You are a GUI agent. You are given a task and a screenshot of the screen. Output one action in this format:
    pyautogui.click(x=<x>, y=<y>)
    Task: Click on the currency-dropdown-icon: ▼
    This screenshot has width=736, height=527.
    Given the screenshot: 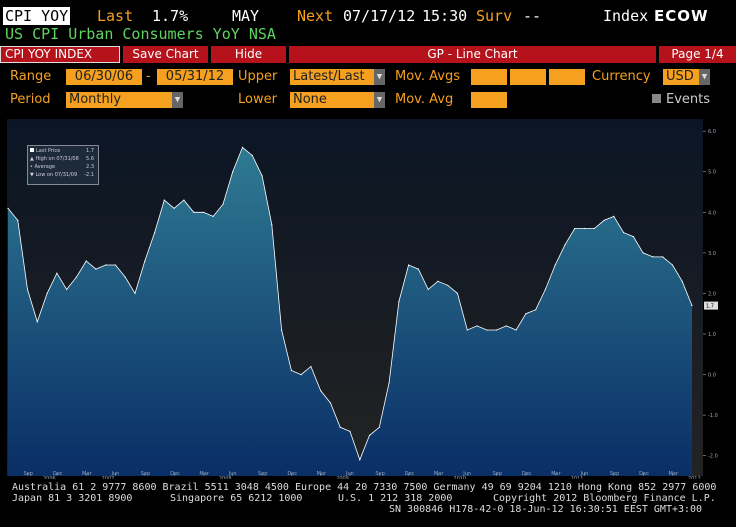 What is the action you would take?
    pyautogui.click(x=704, y=77)
    